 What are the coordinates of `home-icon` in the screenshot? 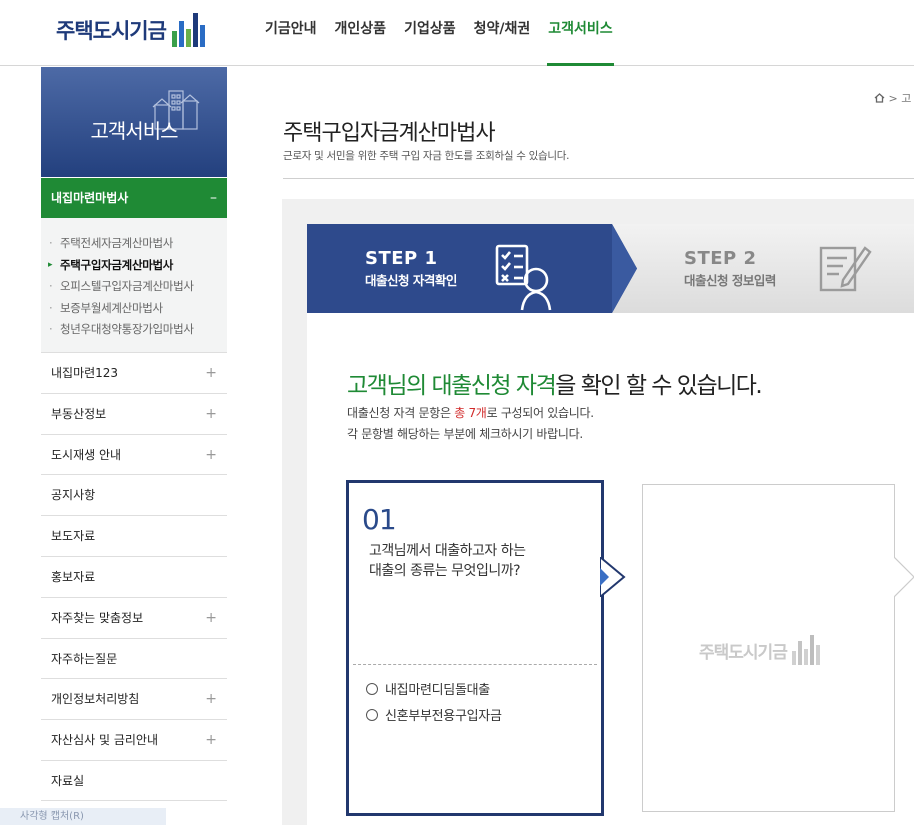 It's located at (879, 98).